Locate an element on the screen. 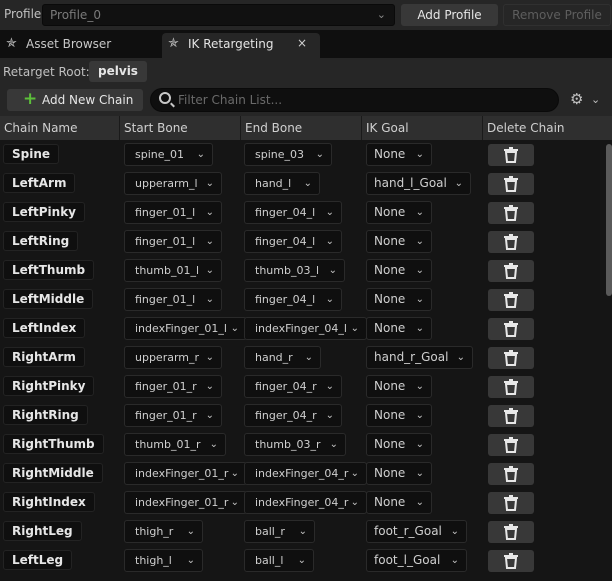 Image resolution: width=612 pixels, height=581 pixels. end-bone-dropdown: thumb_03_r ⌄ is located at coordinates (295, 444).